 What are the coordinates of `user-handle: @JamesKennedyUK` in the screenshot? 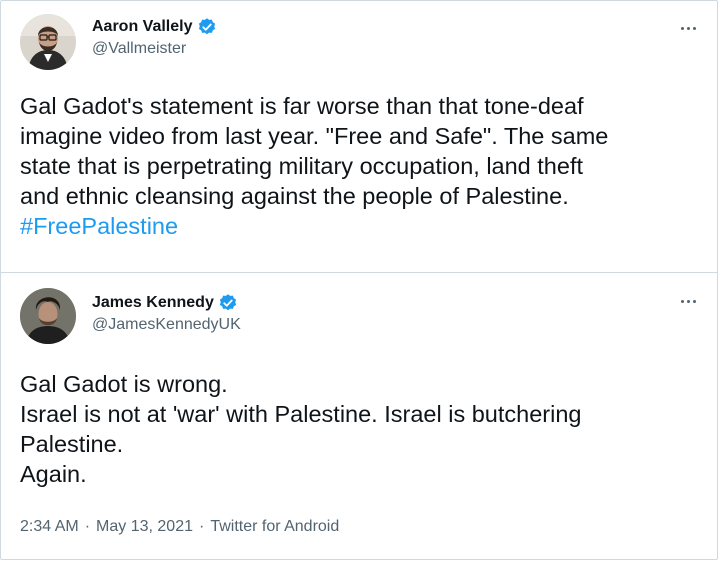 It's located at (166, 325).